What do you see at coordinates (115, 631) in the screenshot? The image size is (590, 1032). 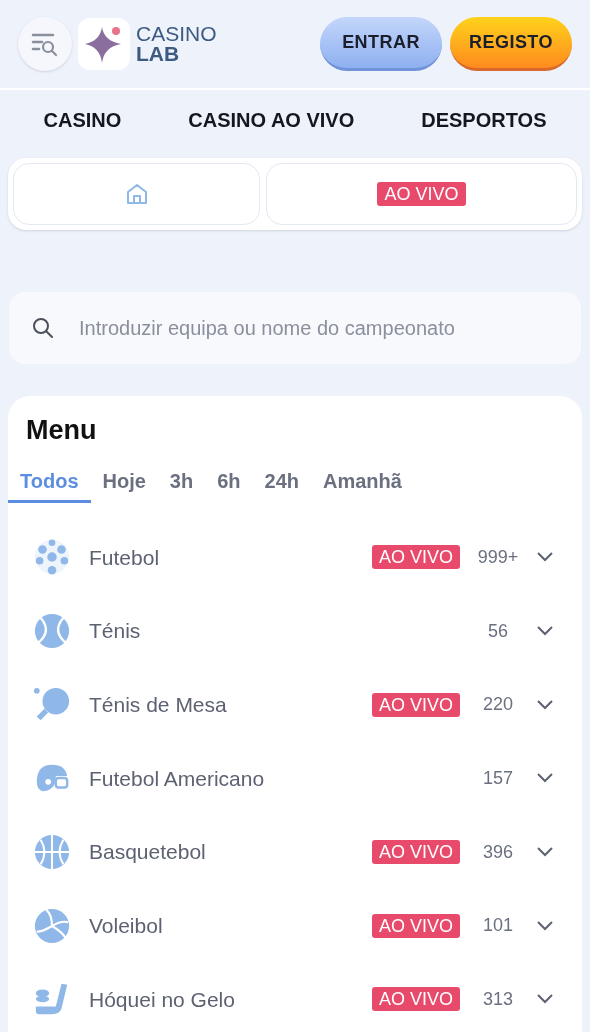 I see `sport-name: Ténis` at bounding box center [115, 631].